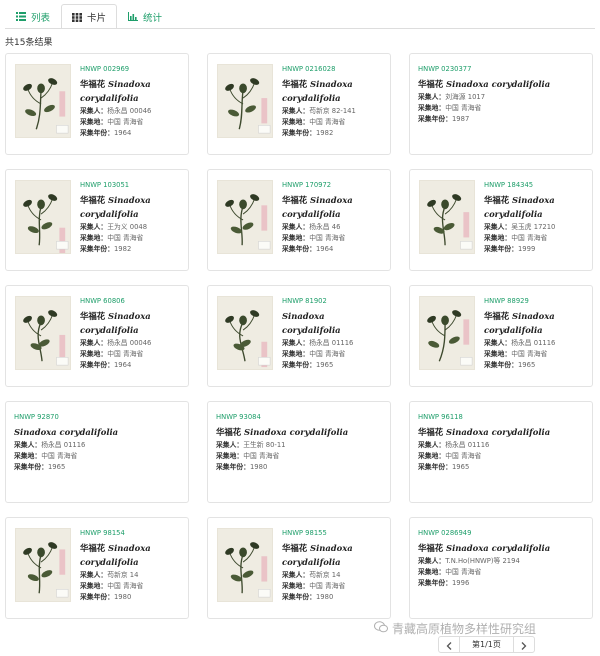 This screenshot has width=600, height=656. I want to click on specimen-meta: 采集人：王生新 80-11 采集地：中国 青海省 采集年份：1980, so click(301, 456).